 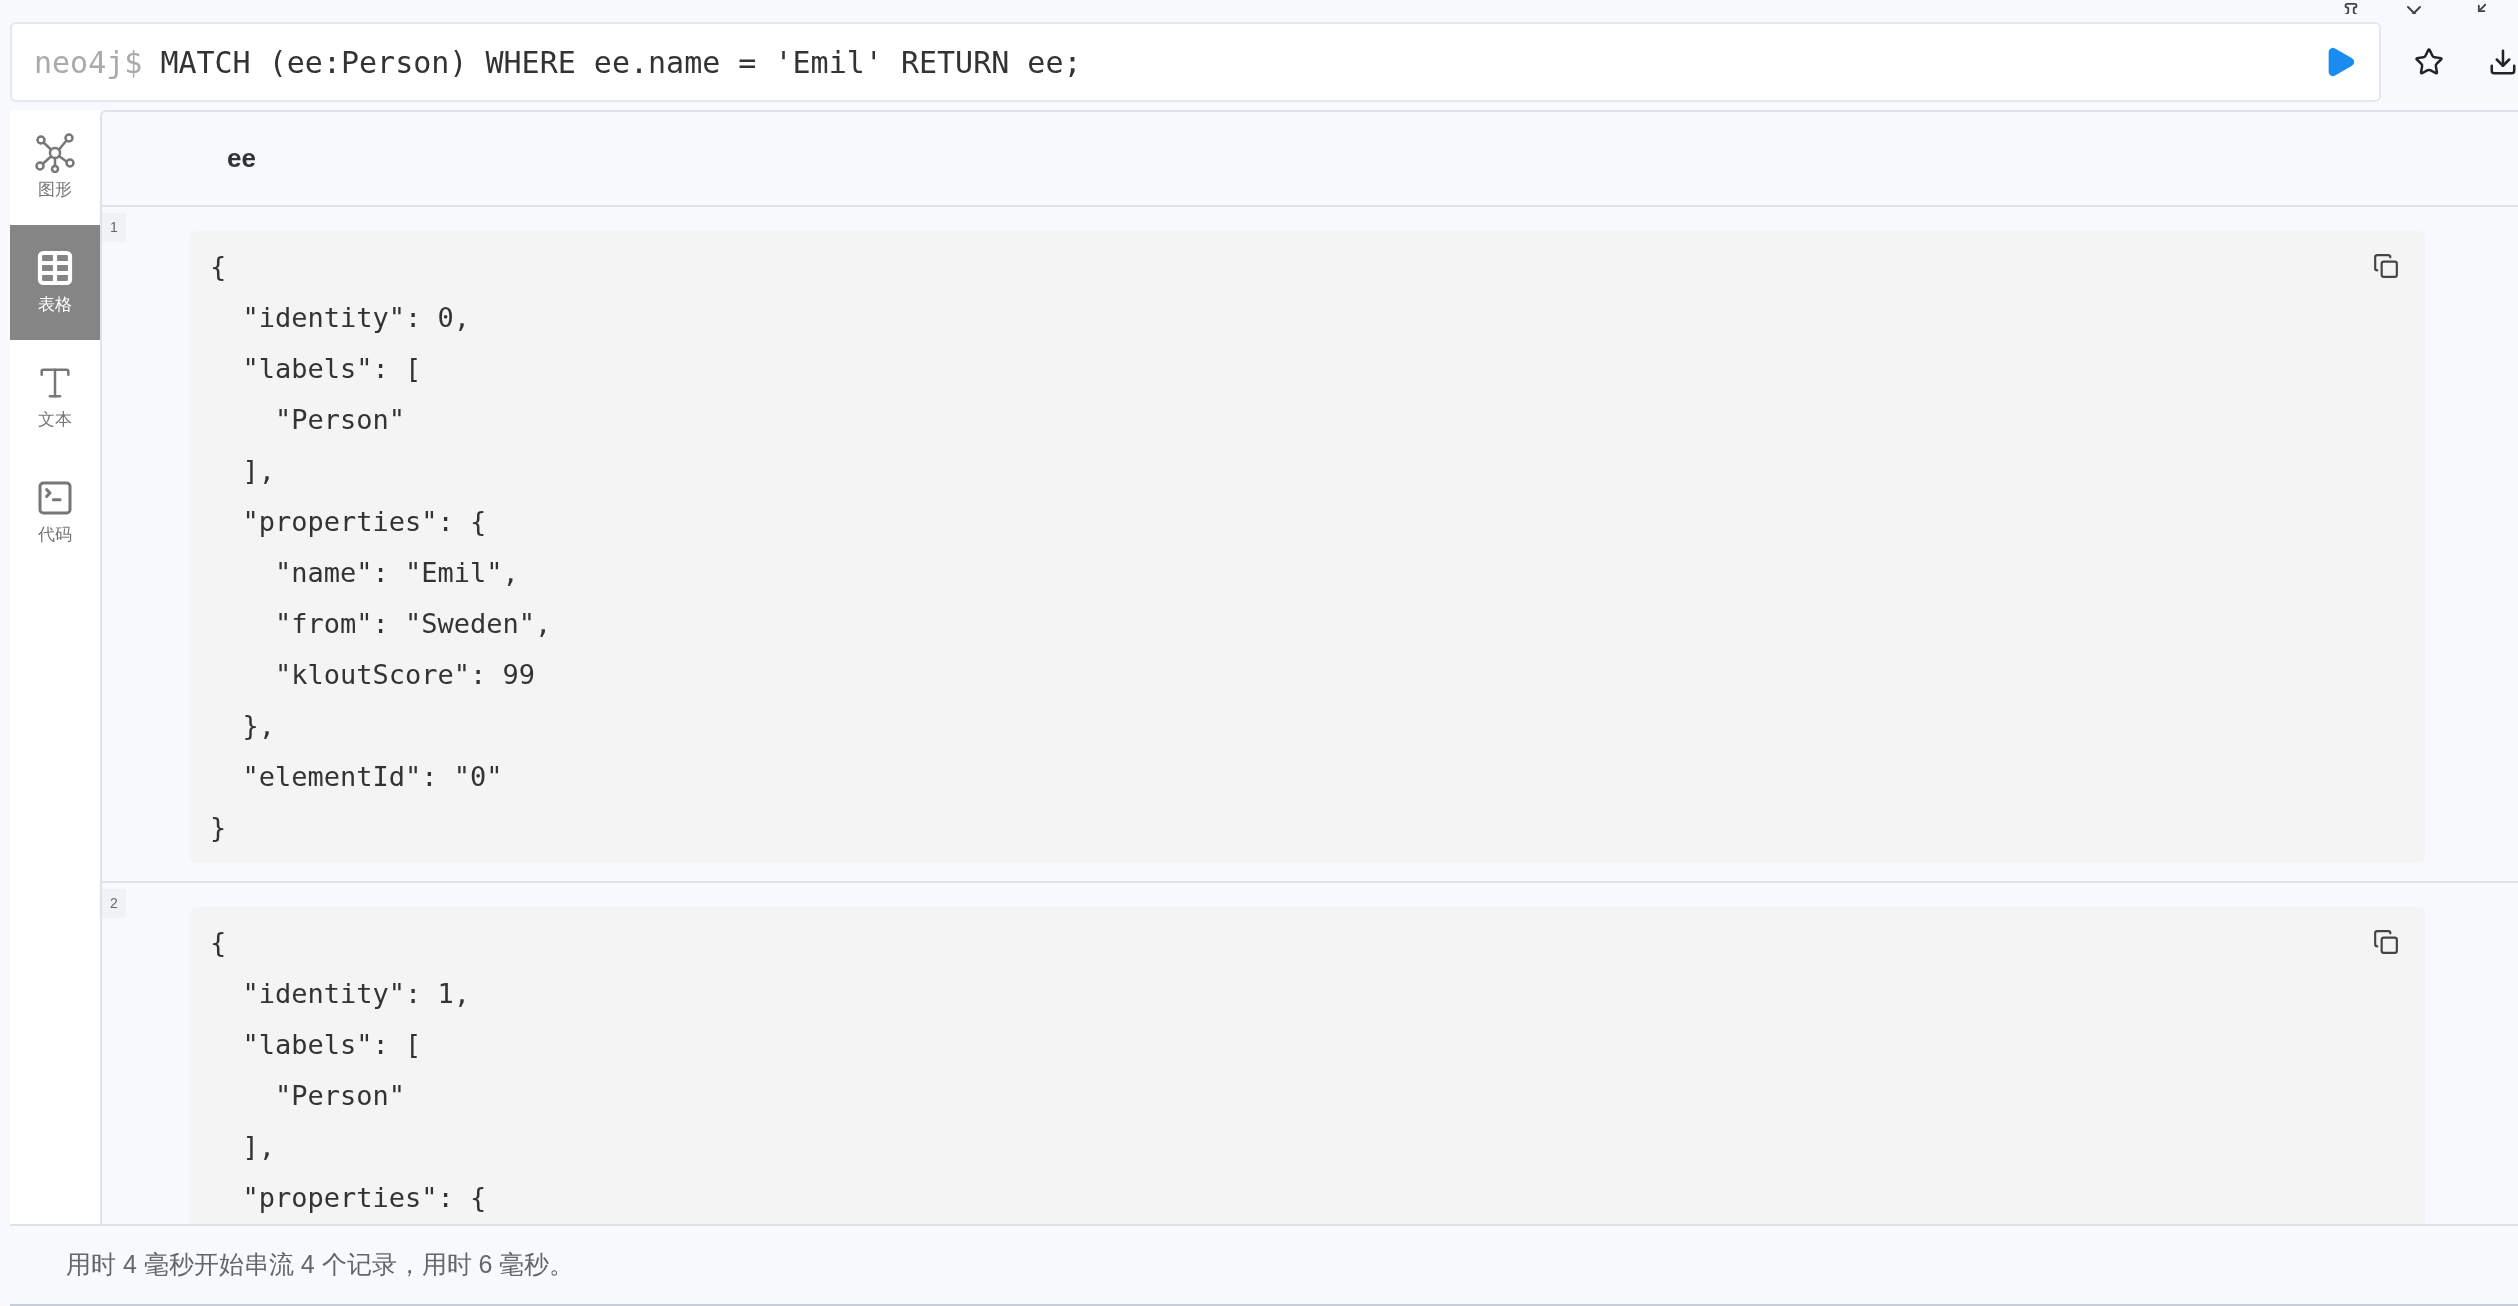 I want to click on code-line: "identity": 0,, so click(x=356, y=318).